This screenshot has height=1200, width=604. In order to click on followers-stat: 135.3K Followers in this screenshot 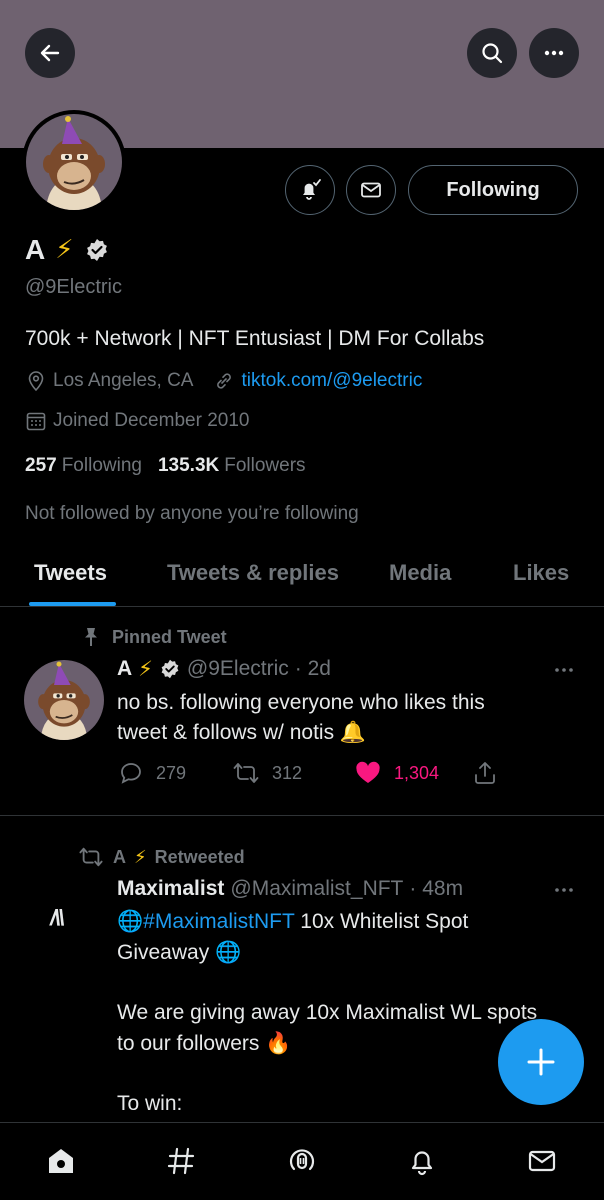, I will do `click(232, 466)`.